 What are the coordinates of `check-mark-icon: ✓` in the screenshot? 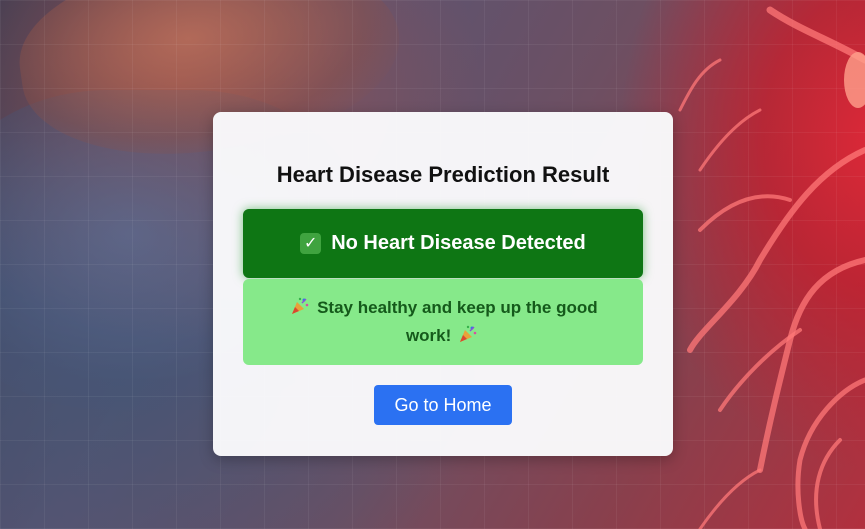 It's located at (311, 243).